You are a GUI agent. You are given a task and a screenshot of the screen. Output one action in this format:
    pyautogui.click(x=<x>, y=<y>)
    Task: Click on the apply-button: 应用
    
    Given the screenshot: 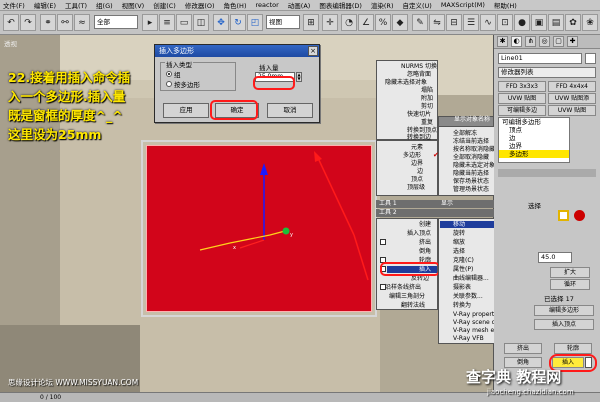 What is the action you would take?
    pyautogui.click(x=186, y=110)
    